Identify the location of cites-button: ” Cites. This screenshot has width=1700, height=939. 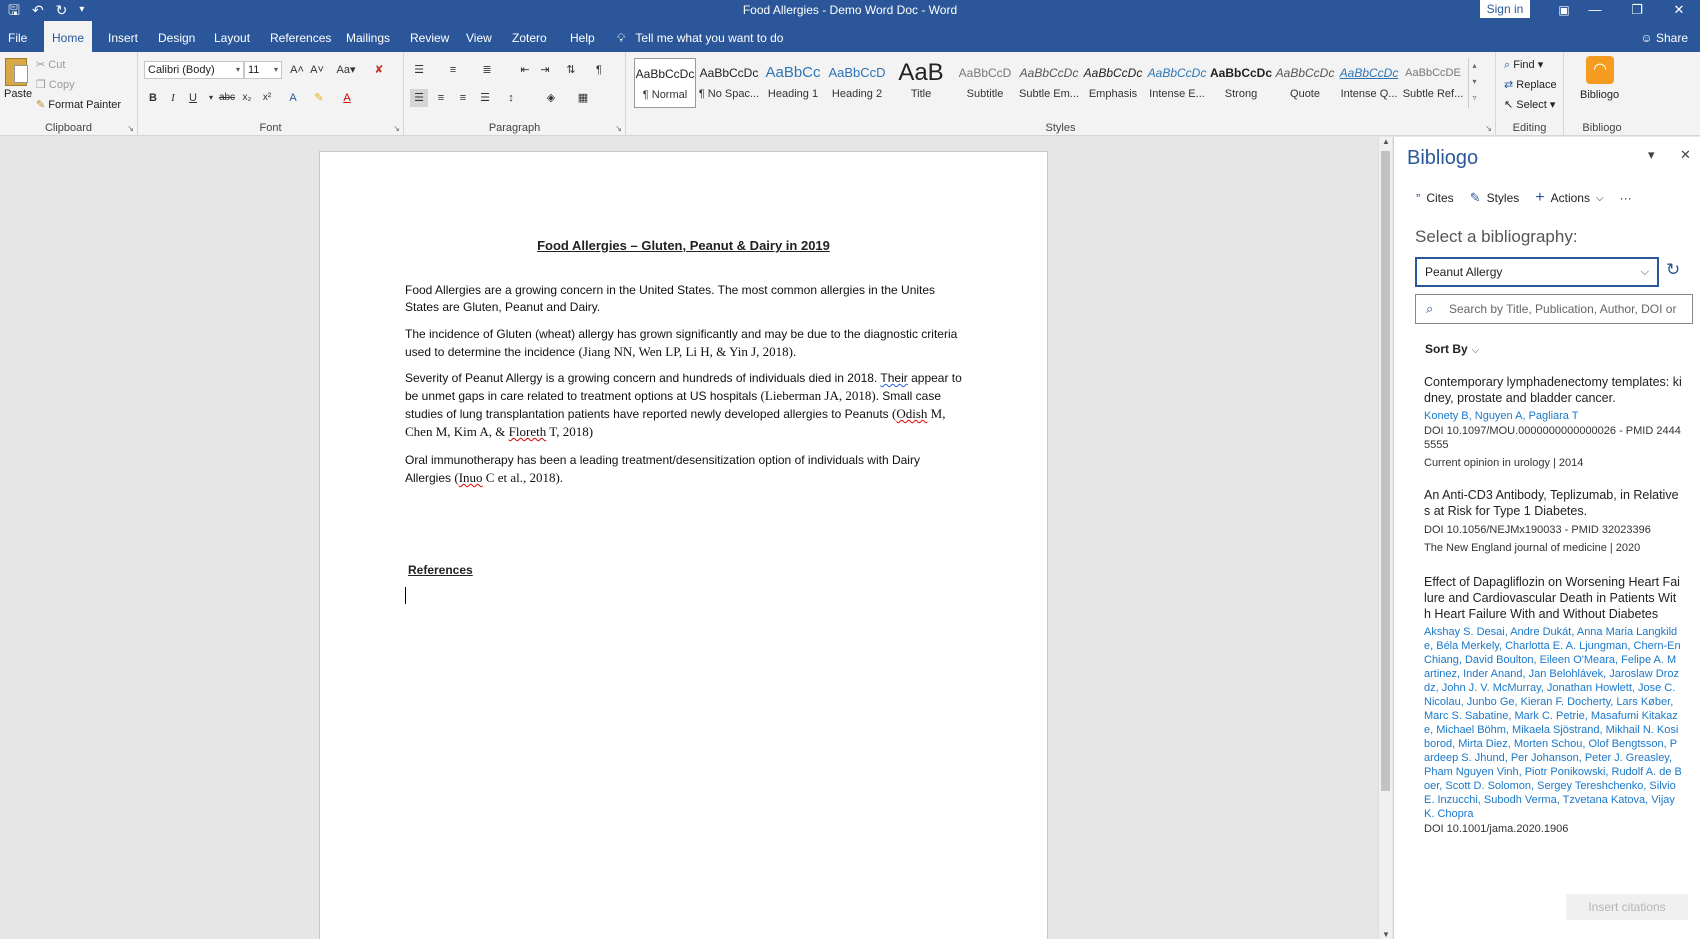
(1435, 198).